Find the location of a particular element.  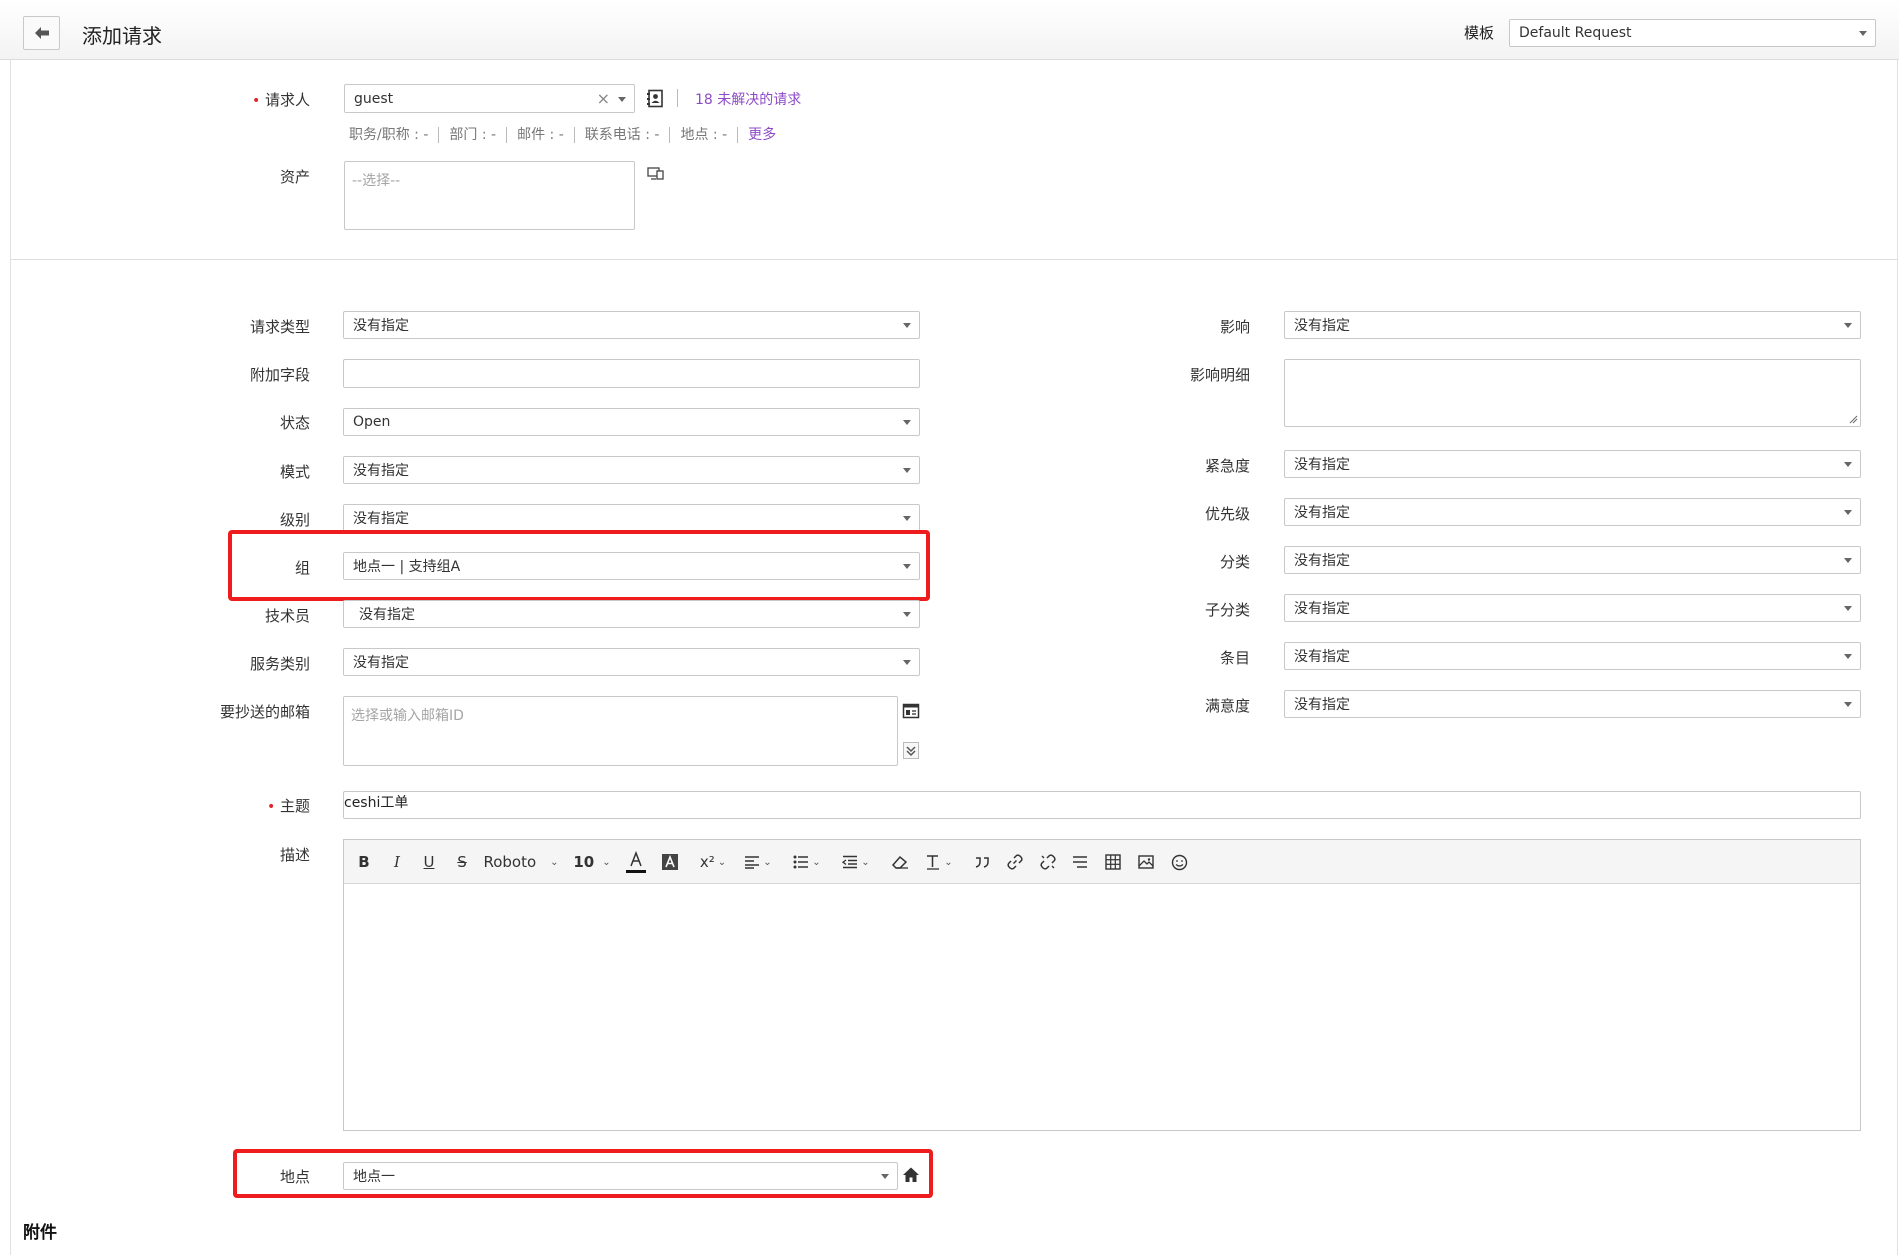

strikethrough-button: S is located at coordinates (462, 862).